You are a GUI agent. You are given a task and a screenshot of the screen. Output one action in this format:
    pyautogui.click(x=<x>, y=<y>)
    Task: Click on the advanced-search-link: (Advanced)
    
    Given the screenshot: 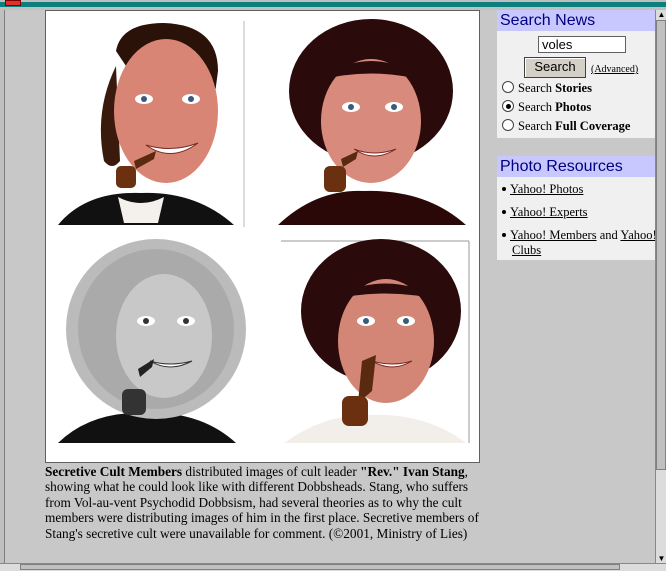 What is the action you would take?
    pyautogui.click(x=614, y=69)
    